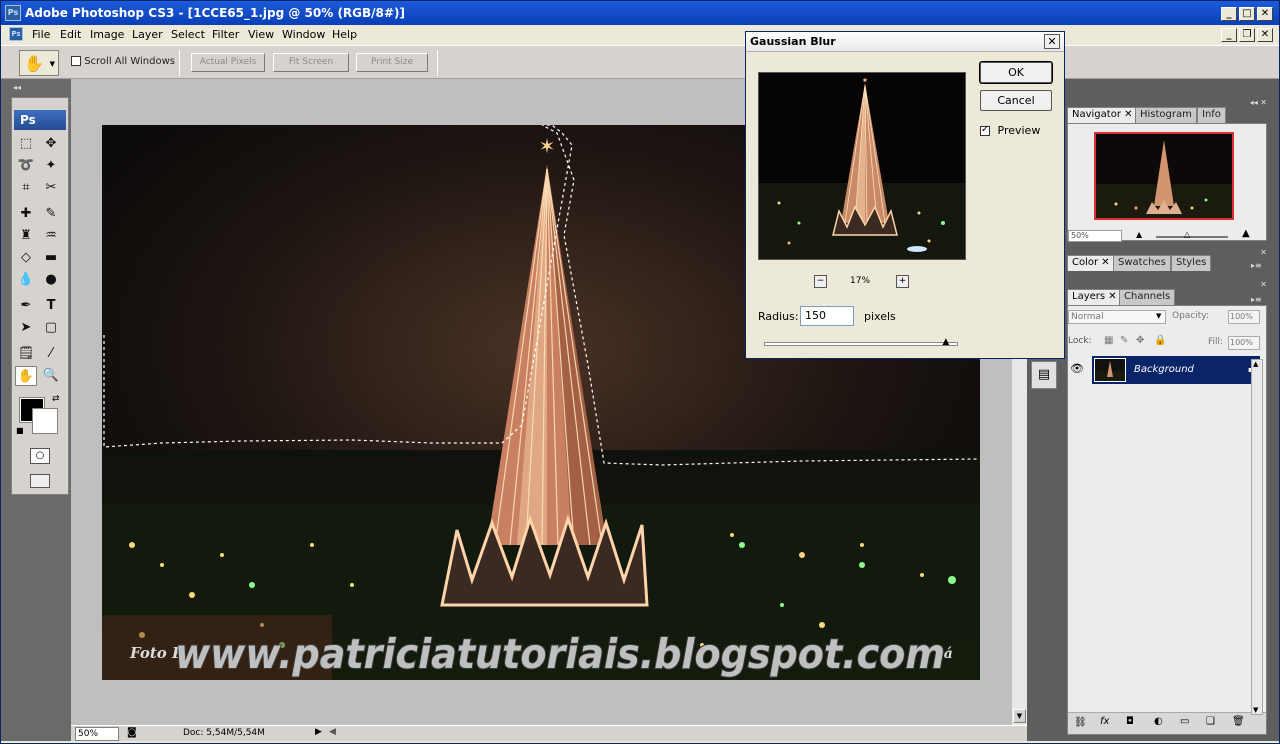 The width and height of the screenshot is (1280, 744). I want to click on tab-navigator: Navigator ✕, so click(1102, 115).